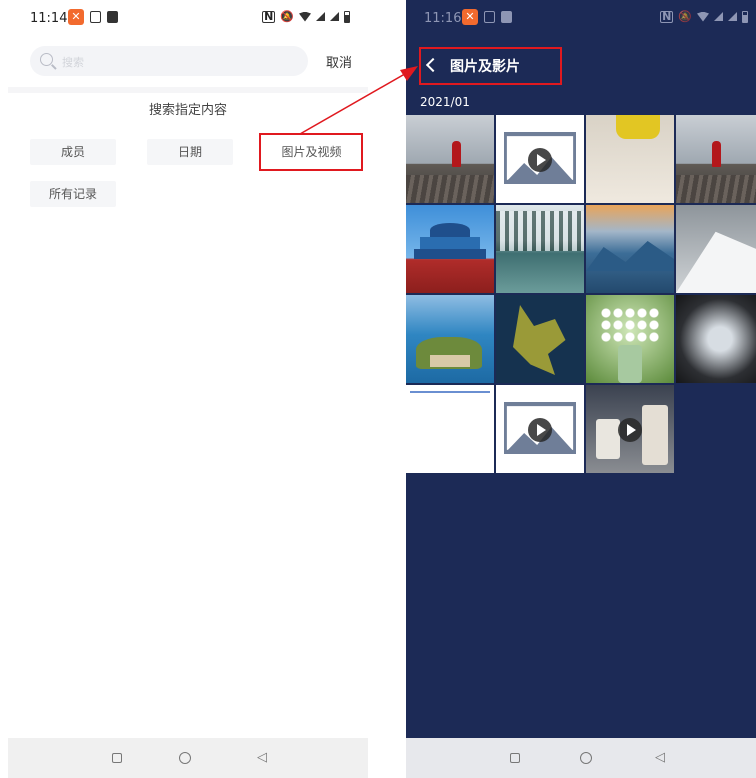 The height and width of the screenshot is (778, 756). I want to click on chip-date: 日期, so click(190, 152).